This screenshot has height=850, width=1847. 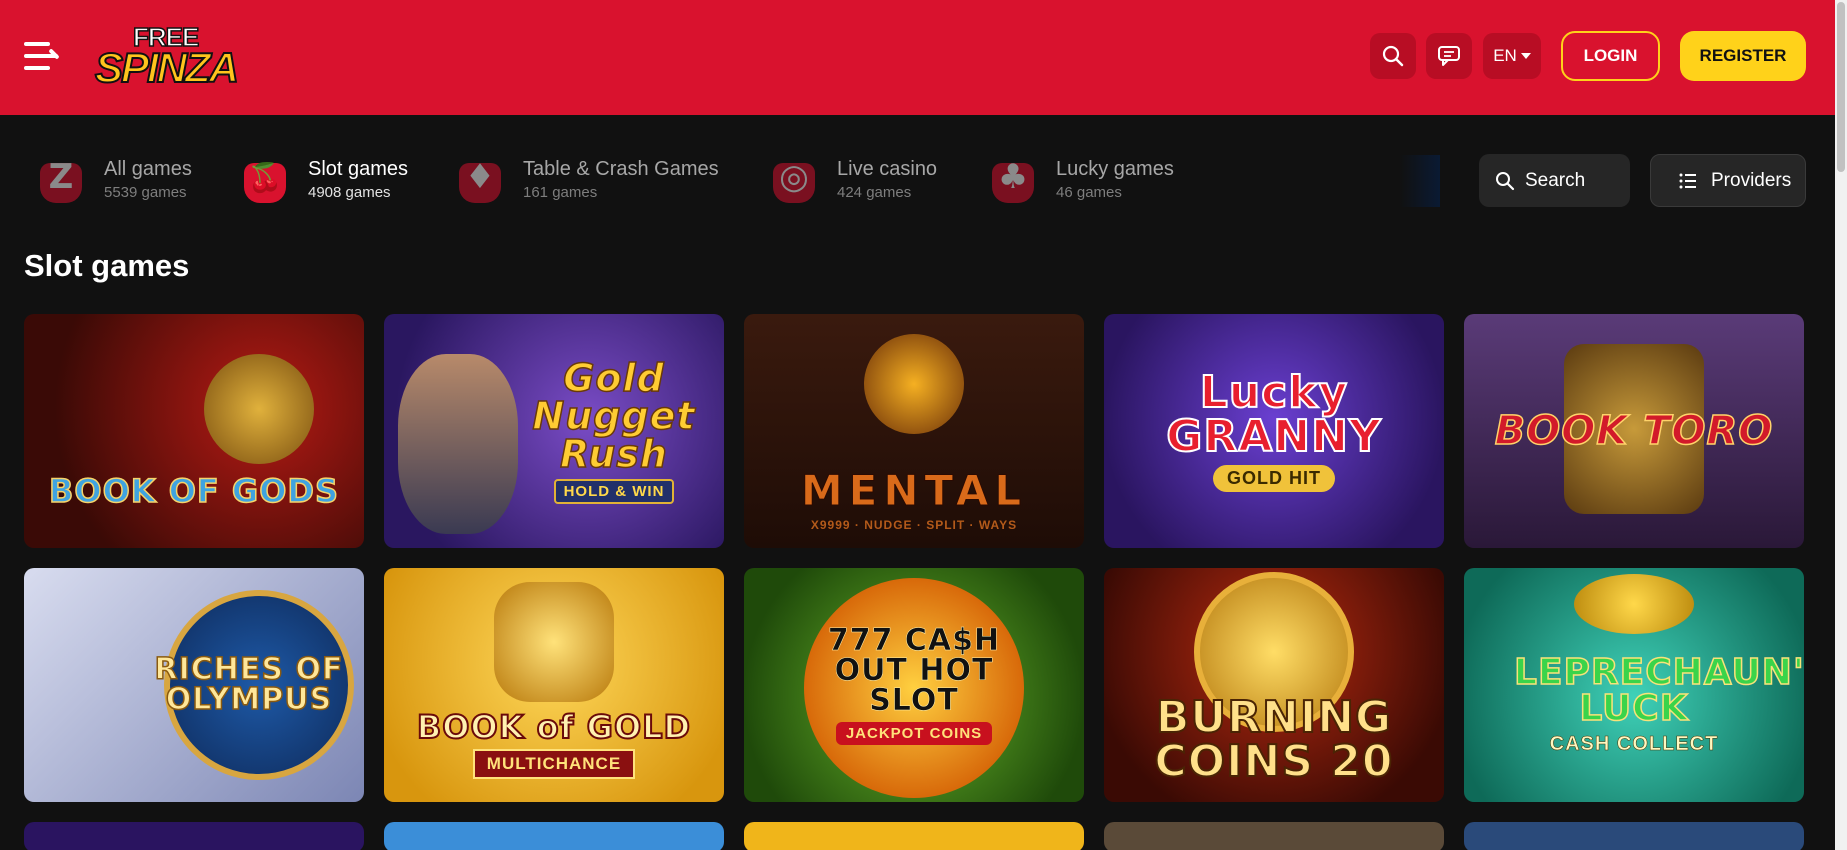 I want to click on game-subtitle: X9999 · NUDGE · SPLIT · WAYS, so click(x=914, y=525).